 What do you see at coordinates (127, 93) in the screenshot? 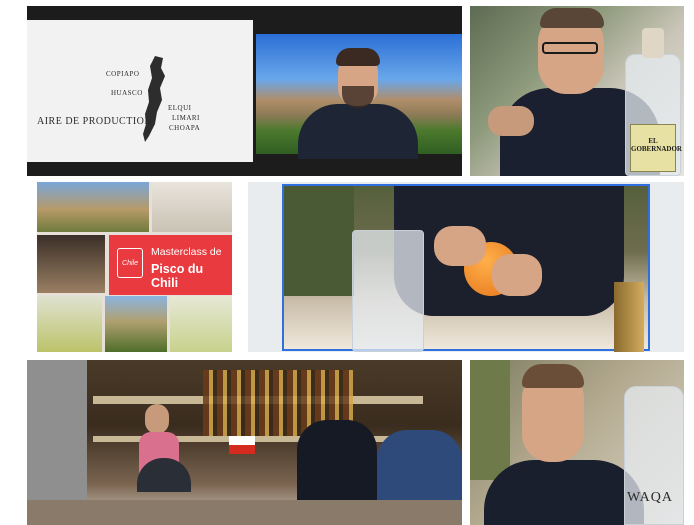
I see `region-label: HUASCO` at bounding box center [127, 93].